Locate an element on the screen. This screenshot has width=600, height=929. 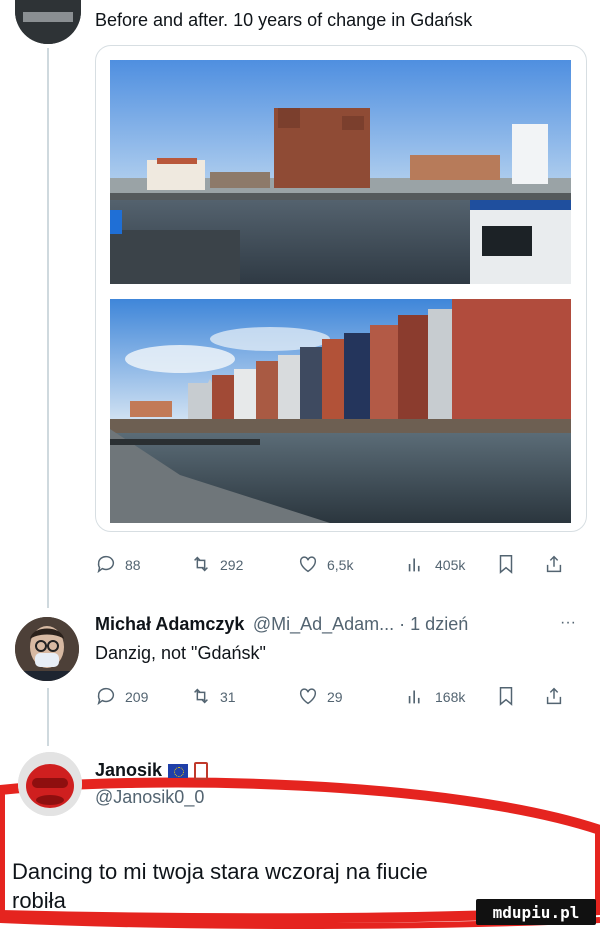
janosik-avatar is located at coordinates (50, 784).